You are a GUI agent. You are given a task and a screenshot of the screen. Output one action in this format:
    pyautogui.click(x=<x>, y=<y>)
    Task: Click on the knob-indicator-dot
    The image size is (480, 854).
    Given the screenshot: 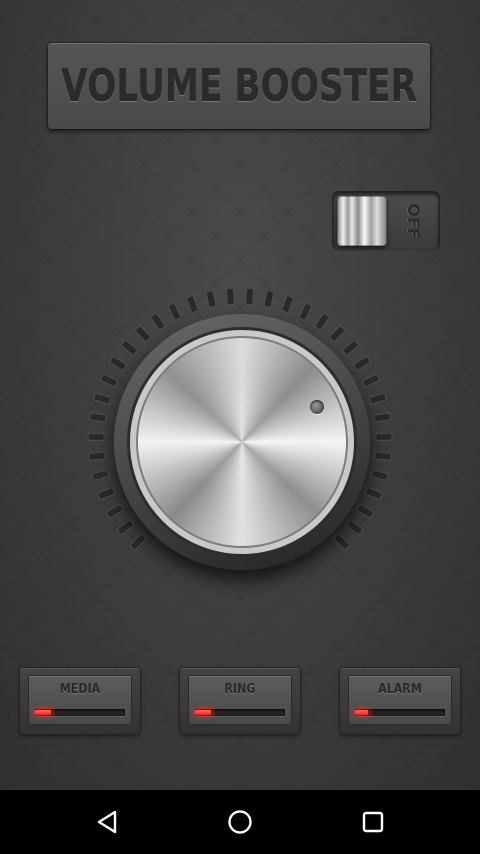 What is the action you would take?
    pyautogui.click(x=317, y=407)
    